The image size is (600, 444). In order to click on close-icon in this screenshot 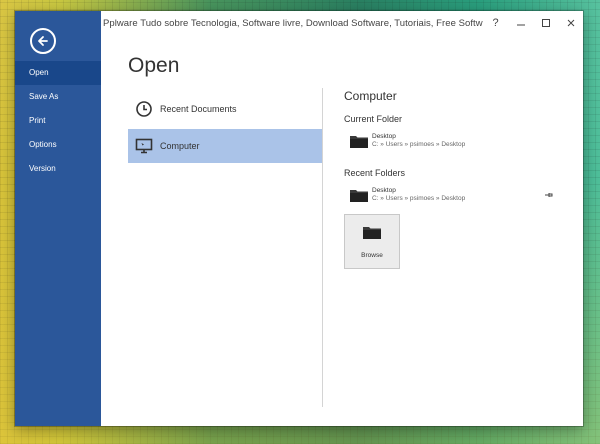, I will do `click(570, 23)`.